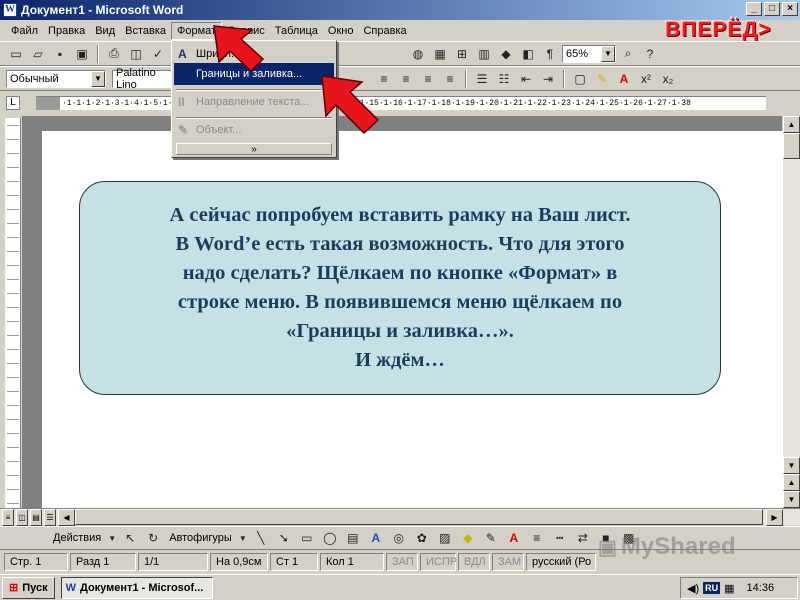 This screenshot has height=600, width=800. What do you see at coordinates (200, 538) in the screenshot?
I see `autoshapes-menu: Автофигуры` at bounding box center [200, 538].